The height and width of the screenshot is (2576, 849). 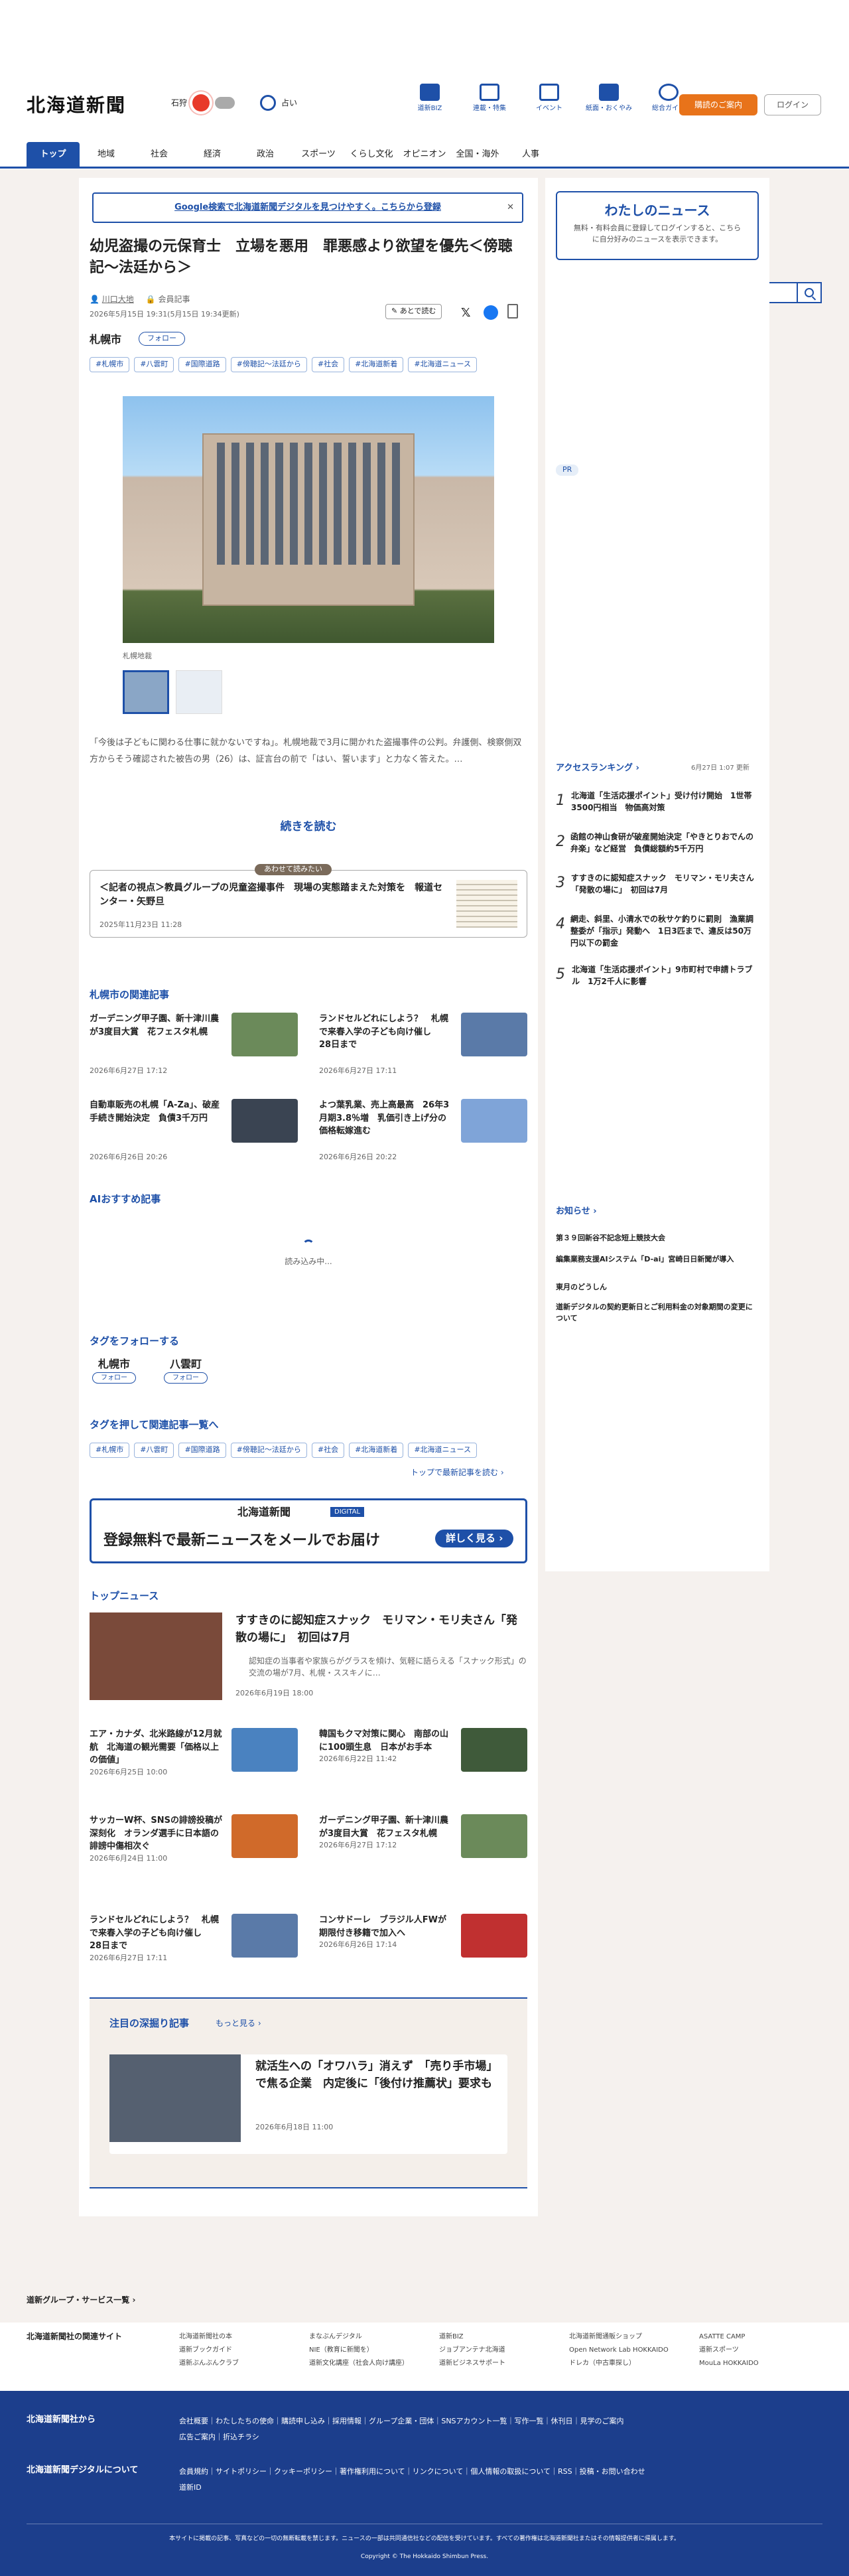 I want to click on x-share-icon: 𝕏, so click(x=466, y=313).